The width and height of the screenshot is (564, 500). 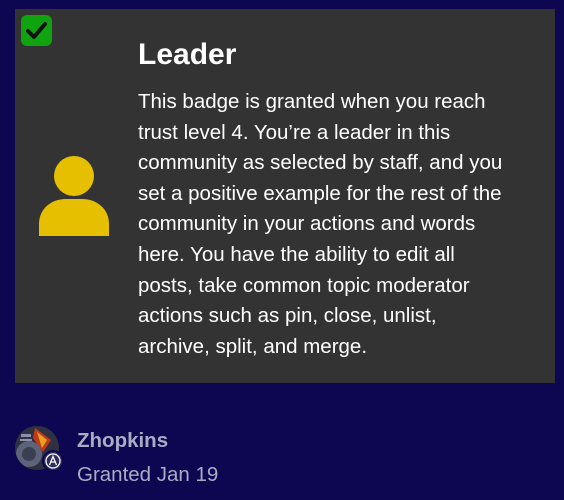 What do you see at coordinates (285, 458) in the screenshot?
I see `granted-user-row: Zhopkins Granted Jan 19` at bounding box center [285, 458].